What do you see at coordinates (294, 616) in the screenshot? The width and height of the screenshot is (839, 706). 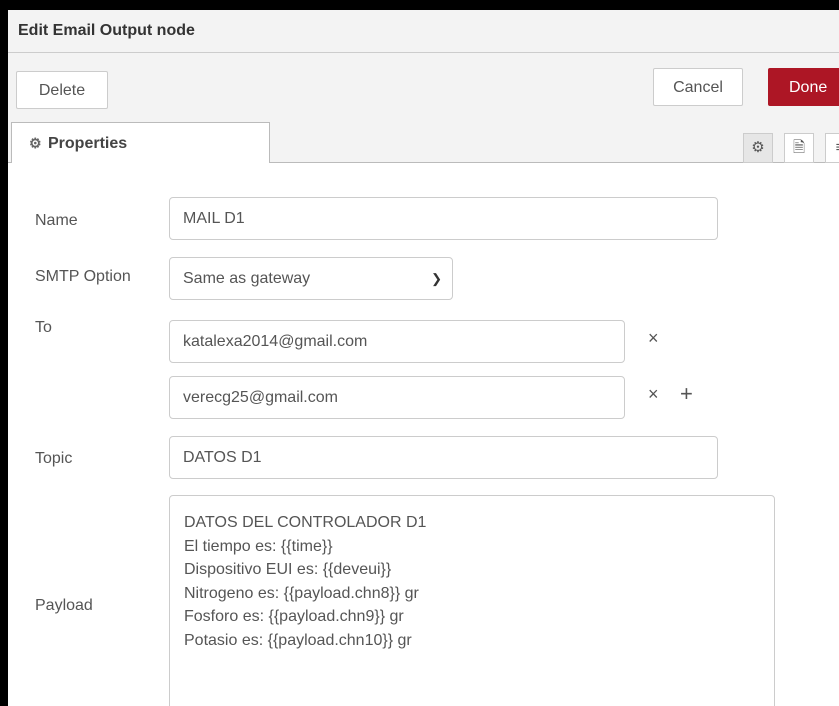 I see `payload-line: Fosforo es: {{payload.chn9}} gr` at bounding box center [294, 616].